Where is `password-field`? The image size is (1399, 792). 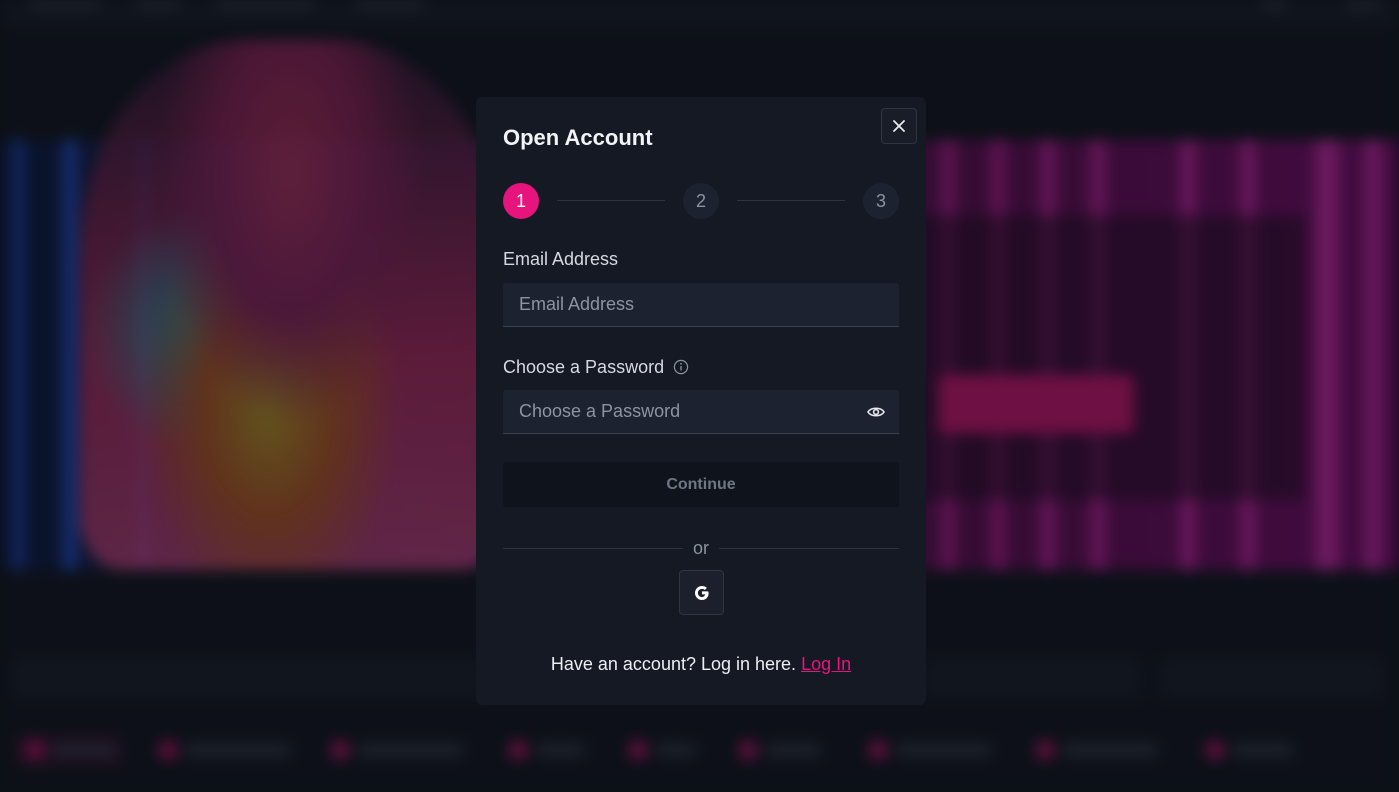 password-field is located at coordinates (701, 411).